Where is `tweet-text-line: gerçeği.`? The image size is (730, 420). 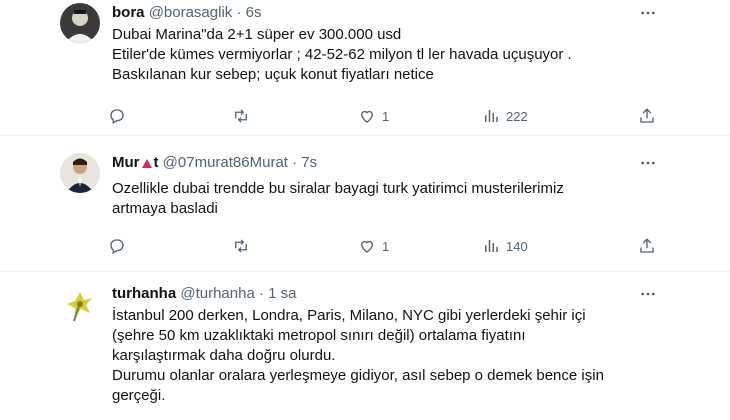 tweet-text-line: gerçeği. is located at coordinates (139, 395).